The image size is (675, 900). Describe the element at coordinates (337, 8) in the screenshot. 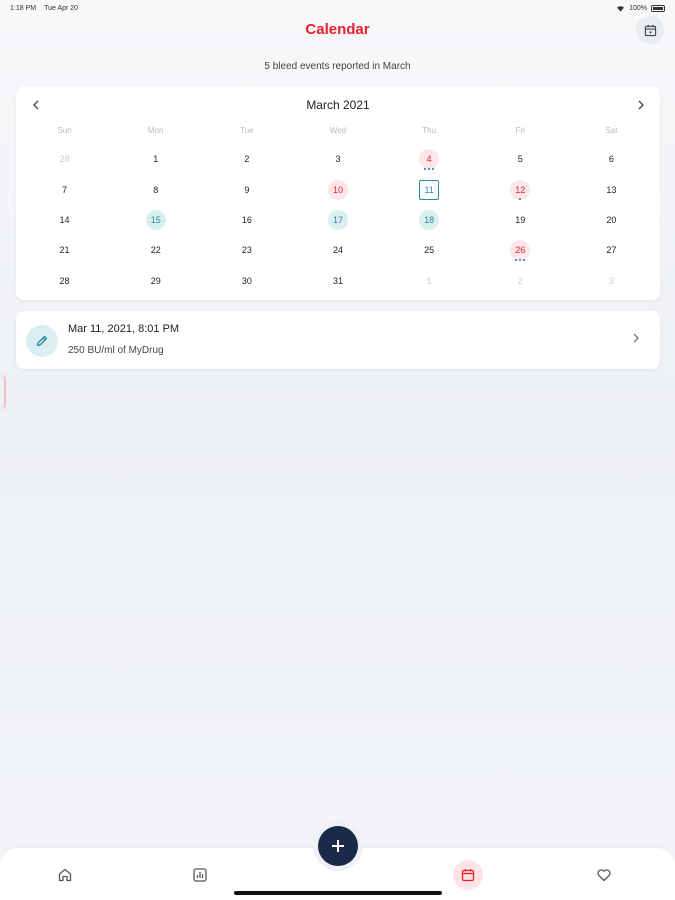

I see `status-bar: 1:18 PM Tue Apr 20 100%` at that location.